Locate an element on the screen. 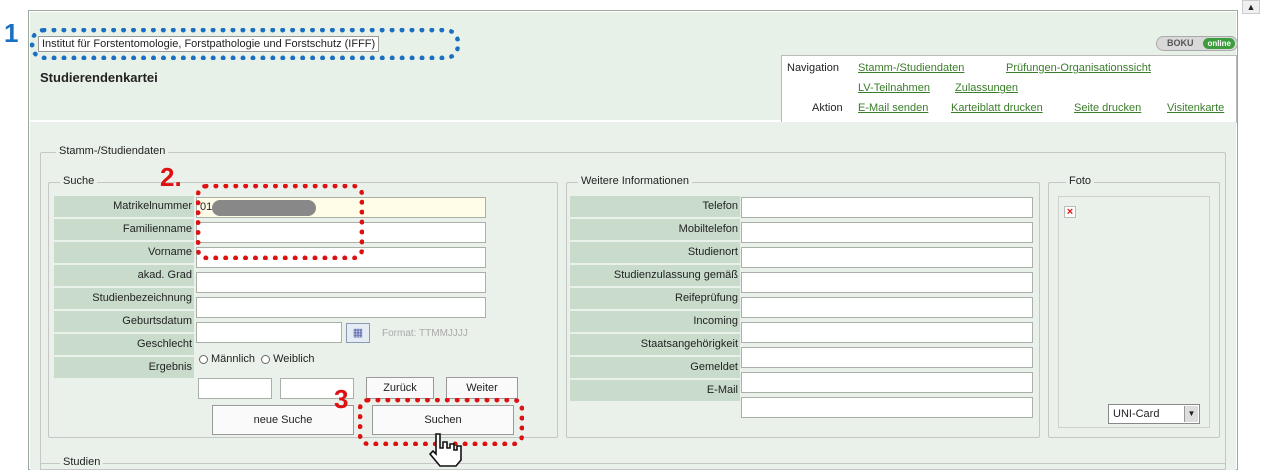  label-reifepruefung: Reifeprüfung is located at coordinates (655, 299).